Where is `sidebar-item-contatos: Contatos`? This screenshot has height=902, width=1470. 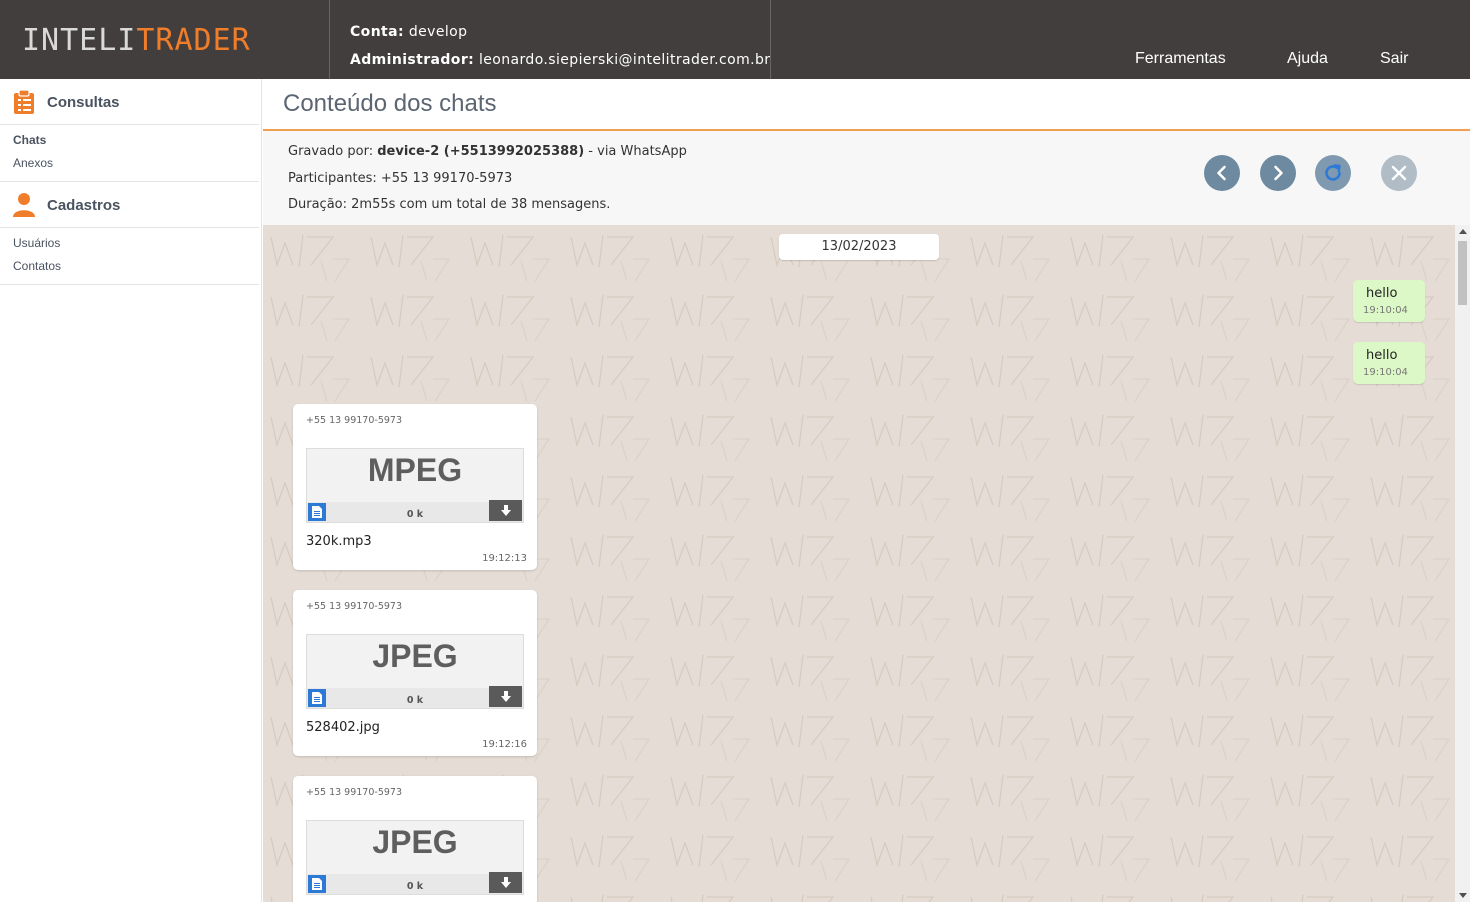 sidebar-item-contatos: Contatos is located at coordinates (136, 266).